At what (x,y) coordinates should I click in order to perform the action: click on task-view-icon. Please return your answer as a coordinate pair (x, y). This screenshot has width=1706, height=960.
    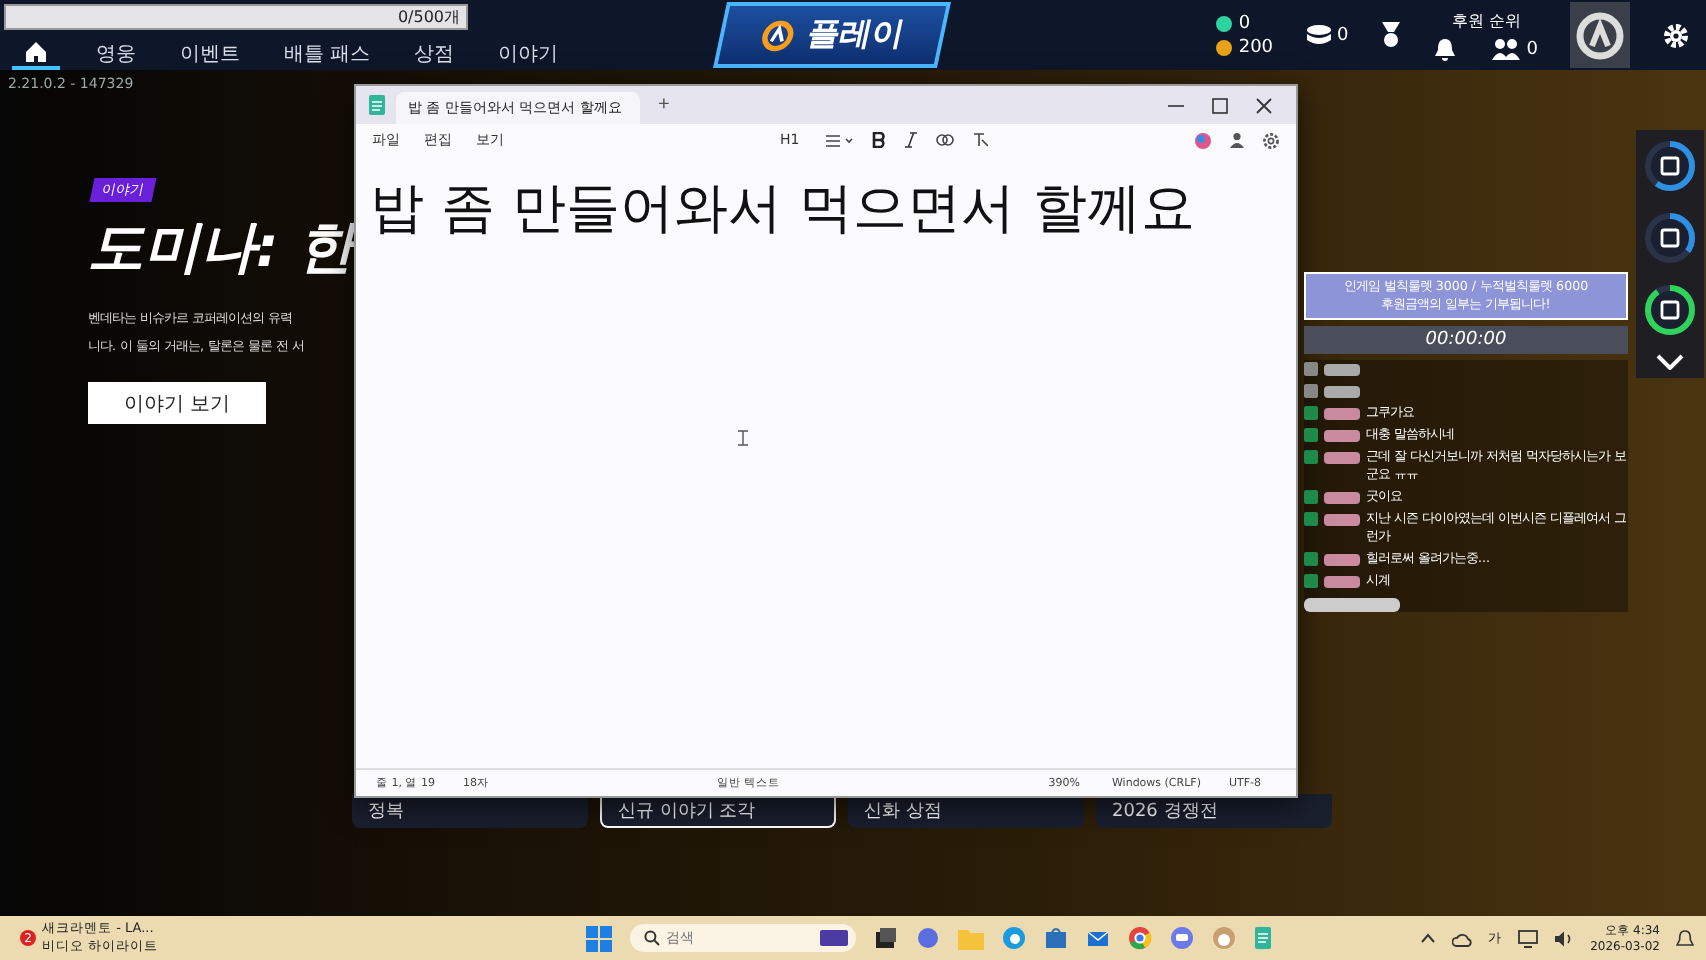
    Looking at the image, I should click on (886, 938).